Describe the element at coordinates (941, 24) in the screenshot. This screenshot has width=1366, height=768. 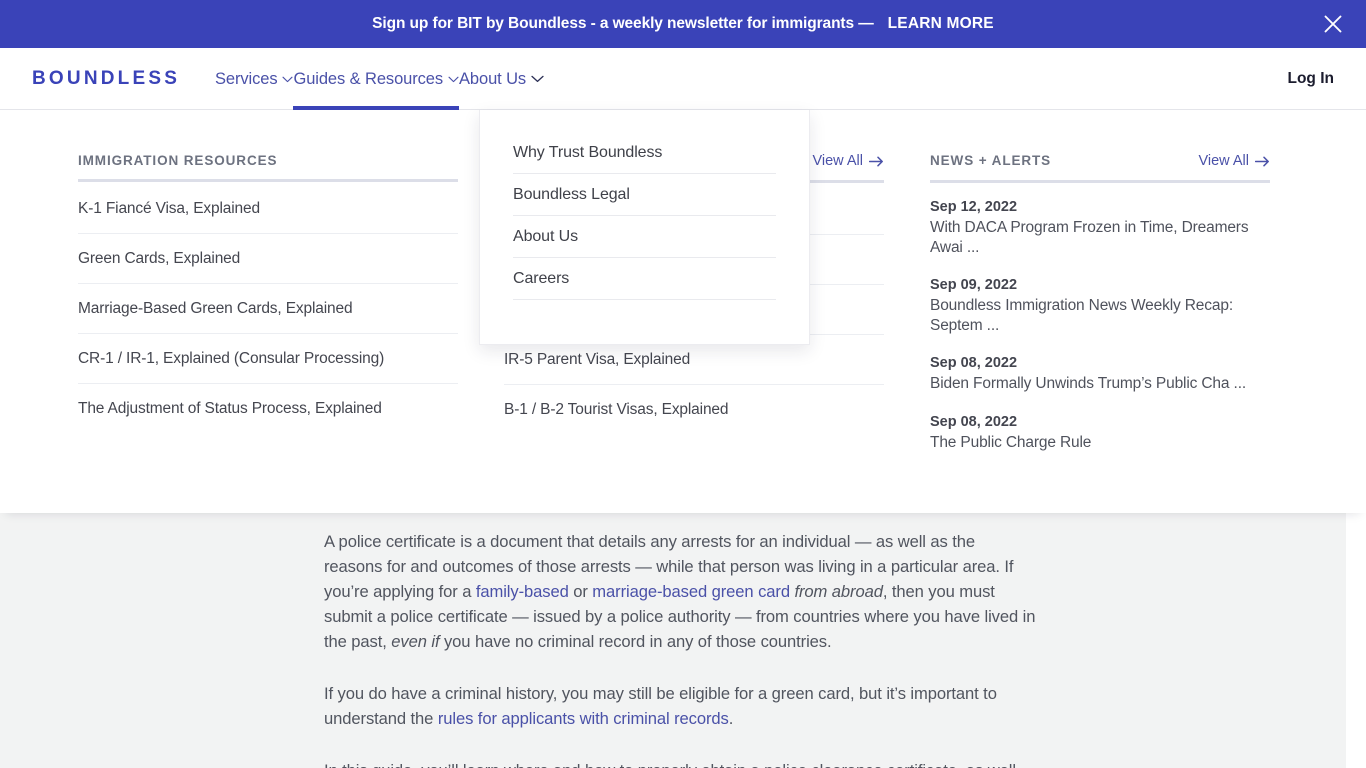
I see `announcement-learn-more-link: LEARN MORE` at that location.